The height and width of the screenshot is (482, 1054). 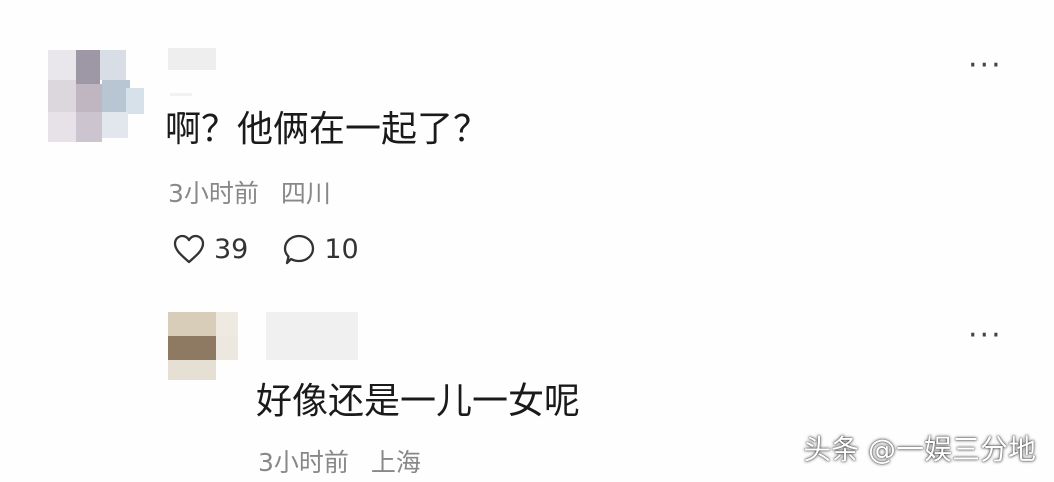 What do you see at coordinates (299, 249) in the screenshot?
I see `comment-bubble-icon` at bounding box center [299, 249].